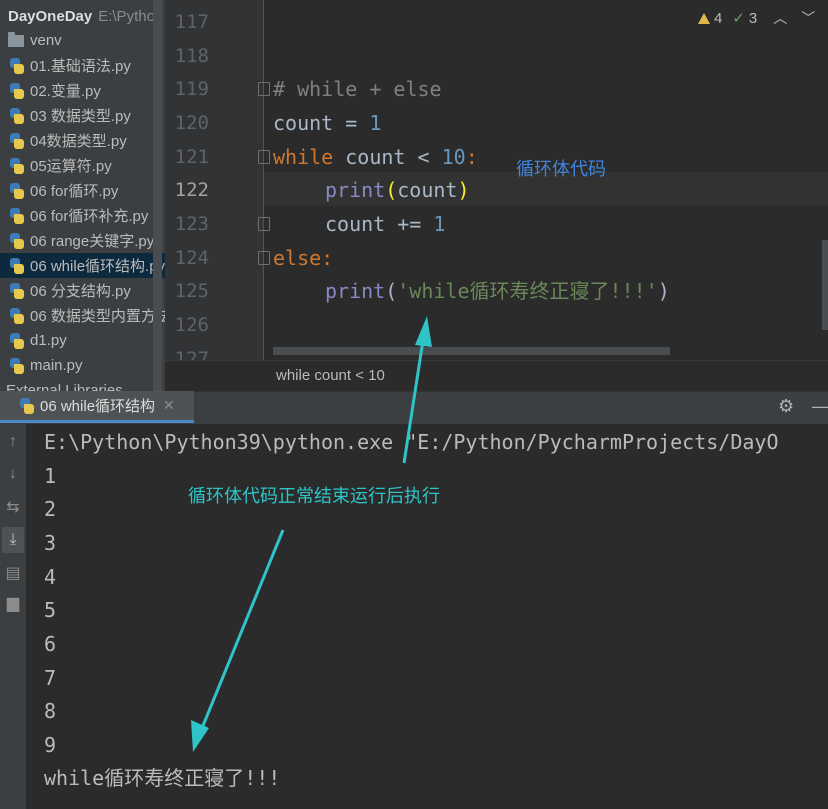  What do you see at coordinates (417, 390) in the screenshot?
I see `arrow-to-else-print` at bounding box center [417, 390].